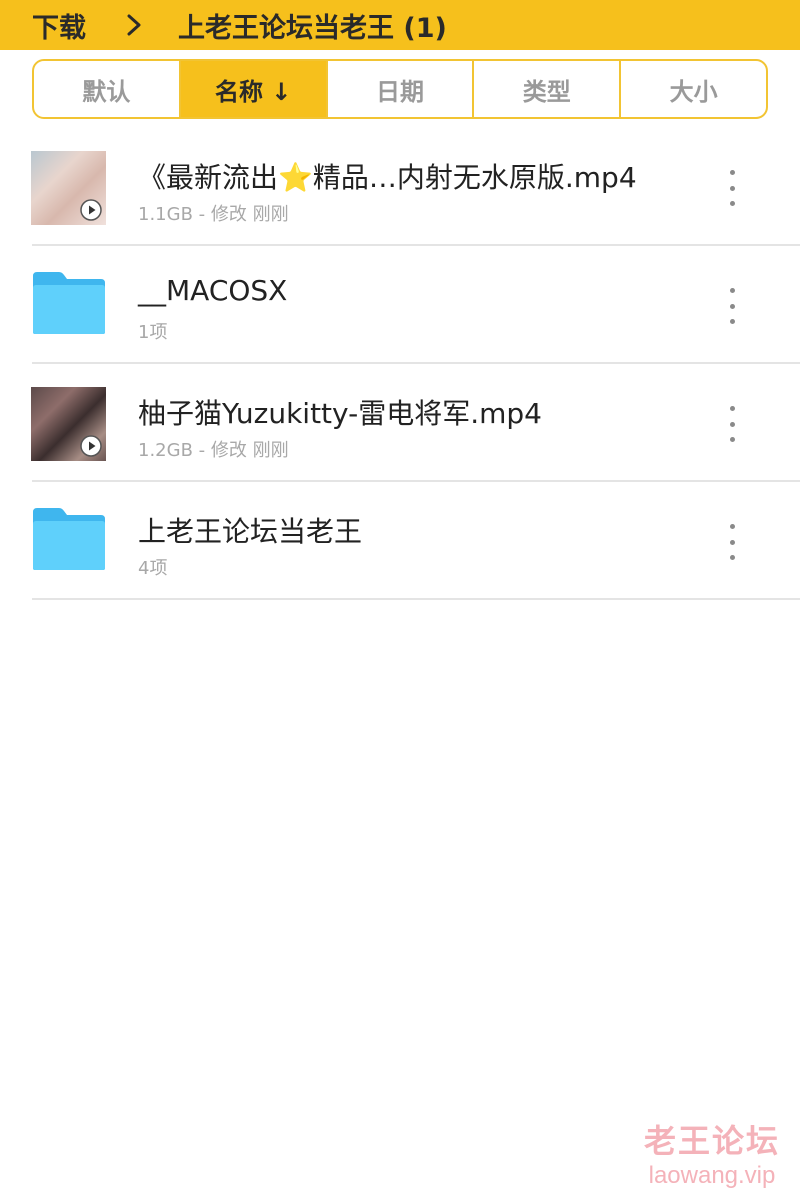 The width and height of the screenshot is (800, 1200). What do you see at coordinates (106, 89) in the screenshot?
I see `sort-tab-default: 默认` at bounding box center [106, 89].